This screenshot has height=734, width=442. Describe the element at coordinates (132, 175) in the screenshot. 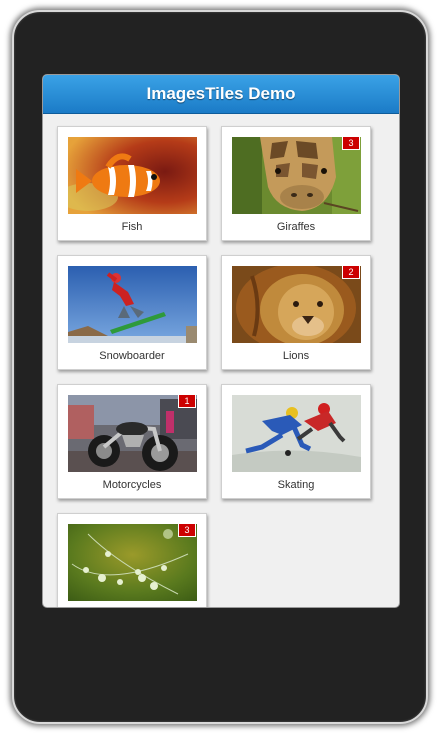

I see `fish-photo` at that location.